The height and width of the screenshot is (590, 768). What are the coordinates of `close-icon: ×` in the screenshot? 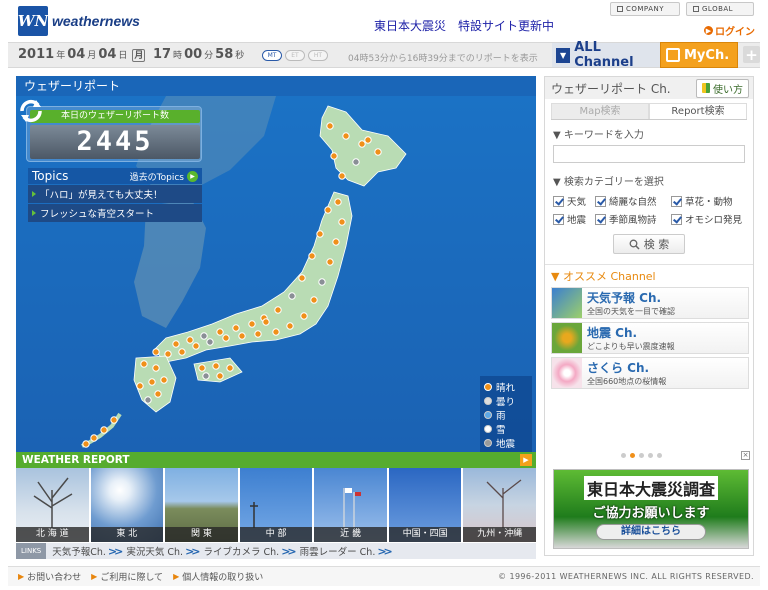 It's located at (745, 455).